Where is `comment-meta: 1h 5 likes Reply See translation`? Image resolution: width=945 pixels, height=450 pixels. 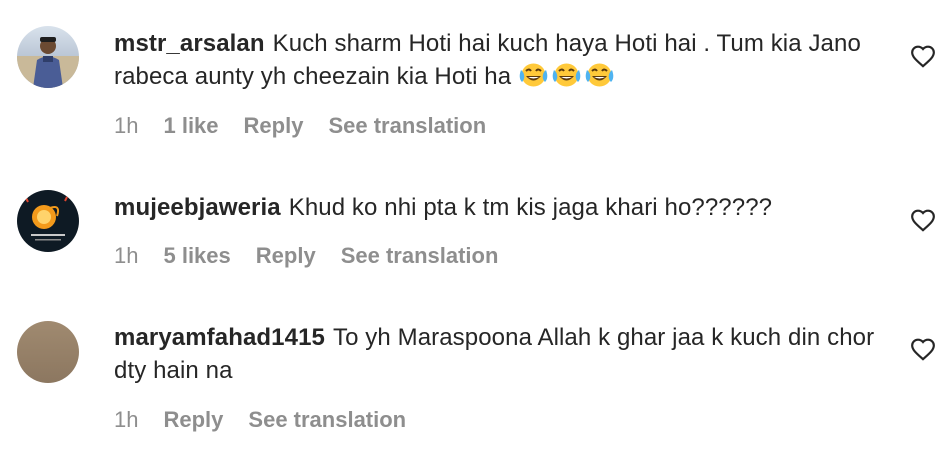
comment-meta: 1h 5 likes Reply See translation is located at coordinates (318, 256).